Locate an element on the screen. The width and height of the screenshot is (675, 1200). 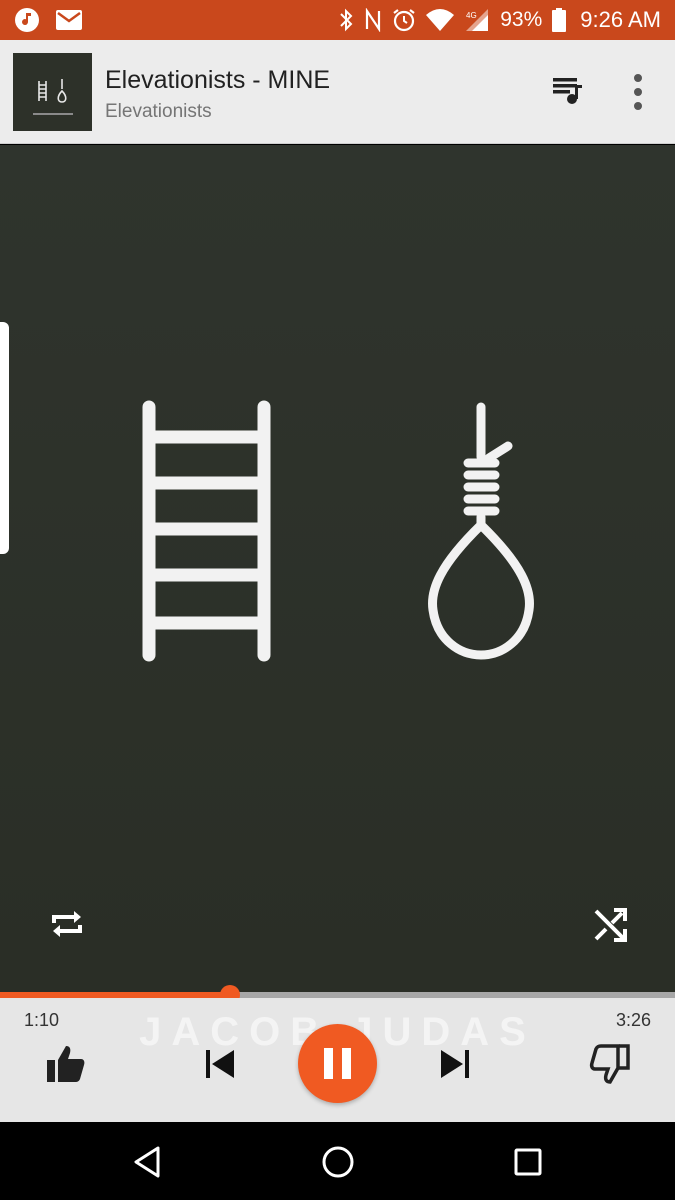
album-art-image is located at coordinates (338, 531).